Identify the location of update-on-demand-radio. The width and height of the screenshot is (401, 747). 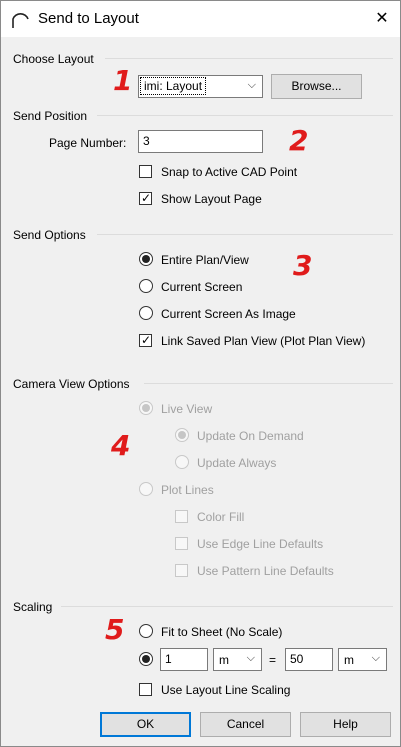
(182, 435).